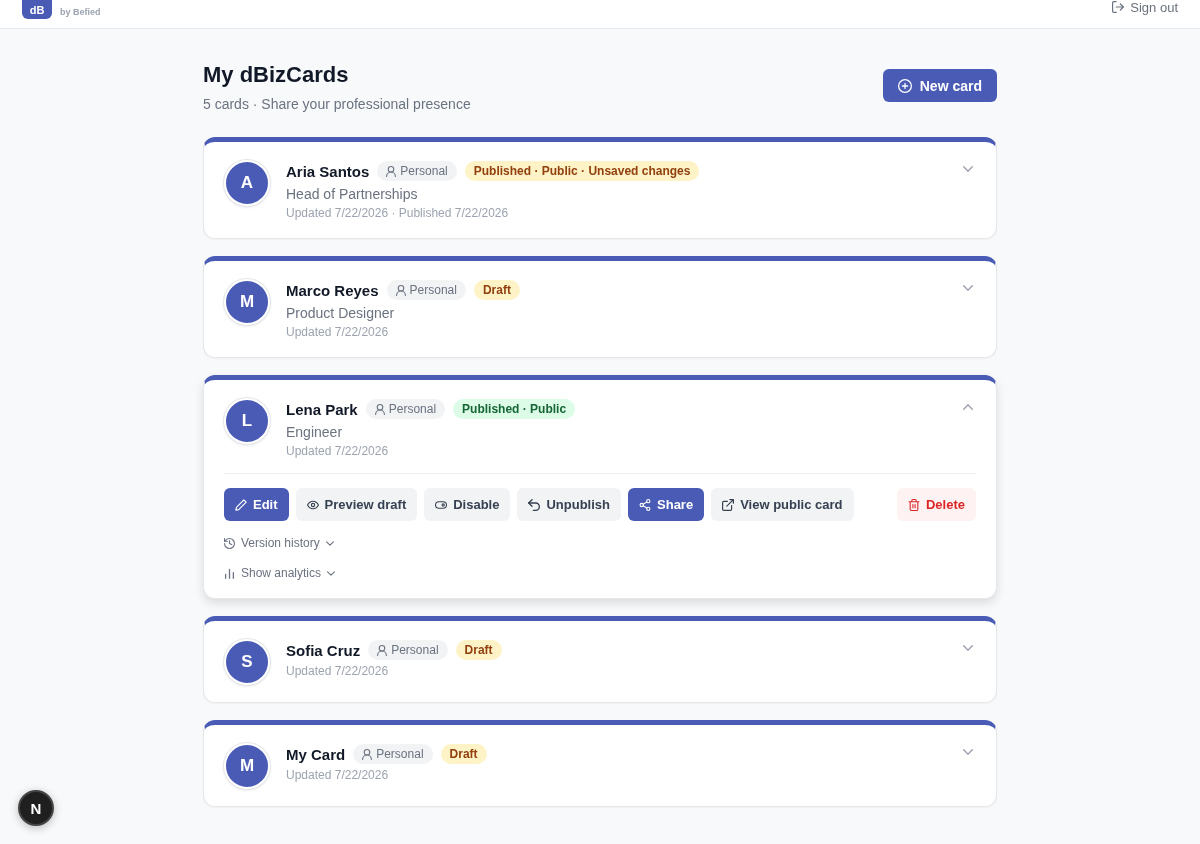 Image resolution: width=1200 pixels, height=844 pixels. Describe the element at coordinates (341, 313) in the screenshot. I see `card-role: Product Designer` at that location.